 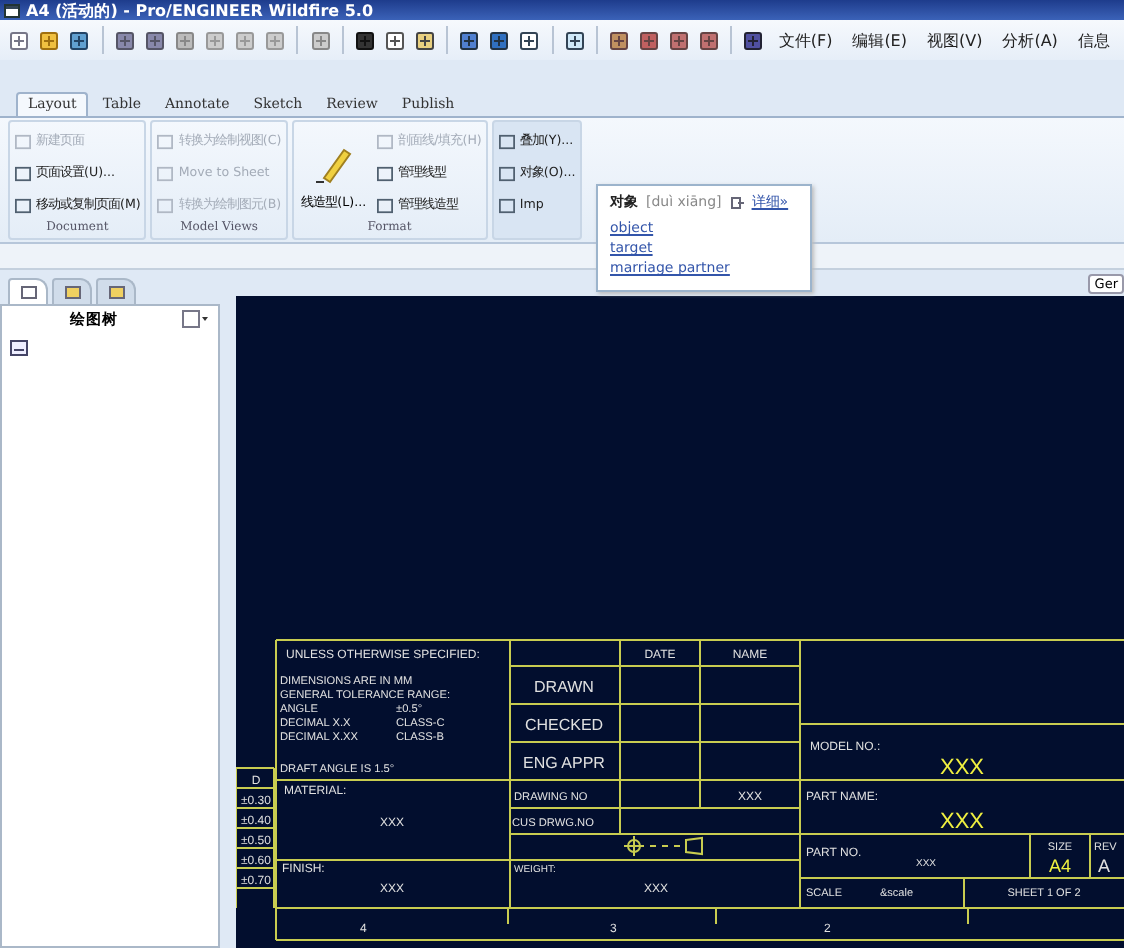 I want to click on window-icon, so click(x=12, y=10).